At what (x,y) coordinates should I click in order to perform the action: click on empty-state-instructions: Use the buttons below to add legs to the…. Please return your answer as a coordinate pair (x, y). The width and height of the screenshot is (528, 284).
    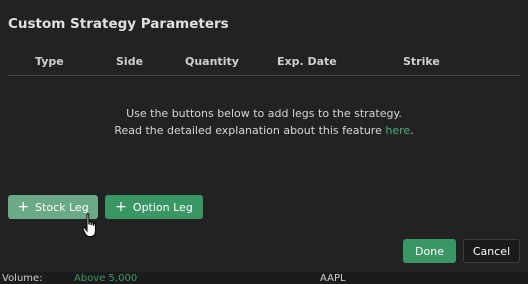
    Looking at the image, I should click on (264, 113).